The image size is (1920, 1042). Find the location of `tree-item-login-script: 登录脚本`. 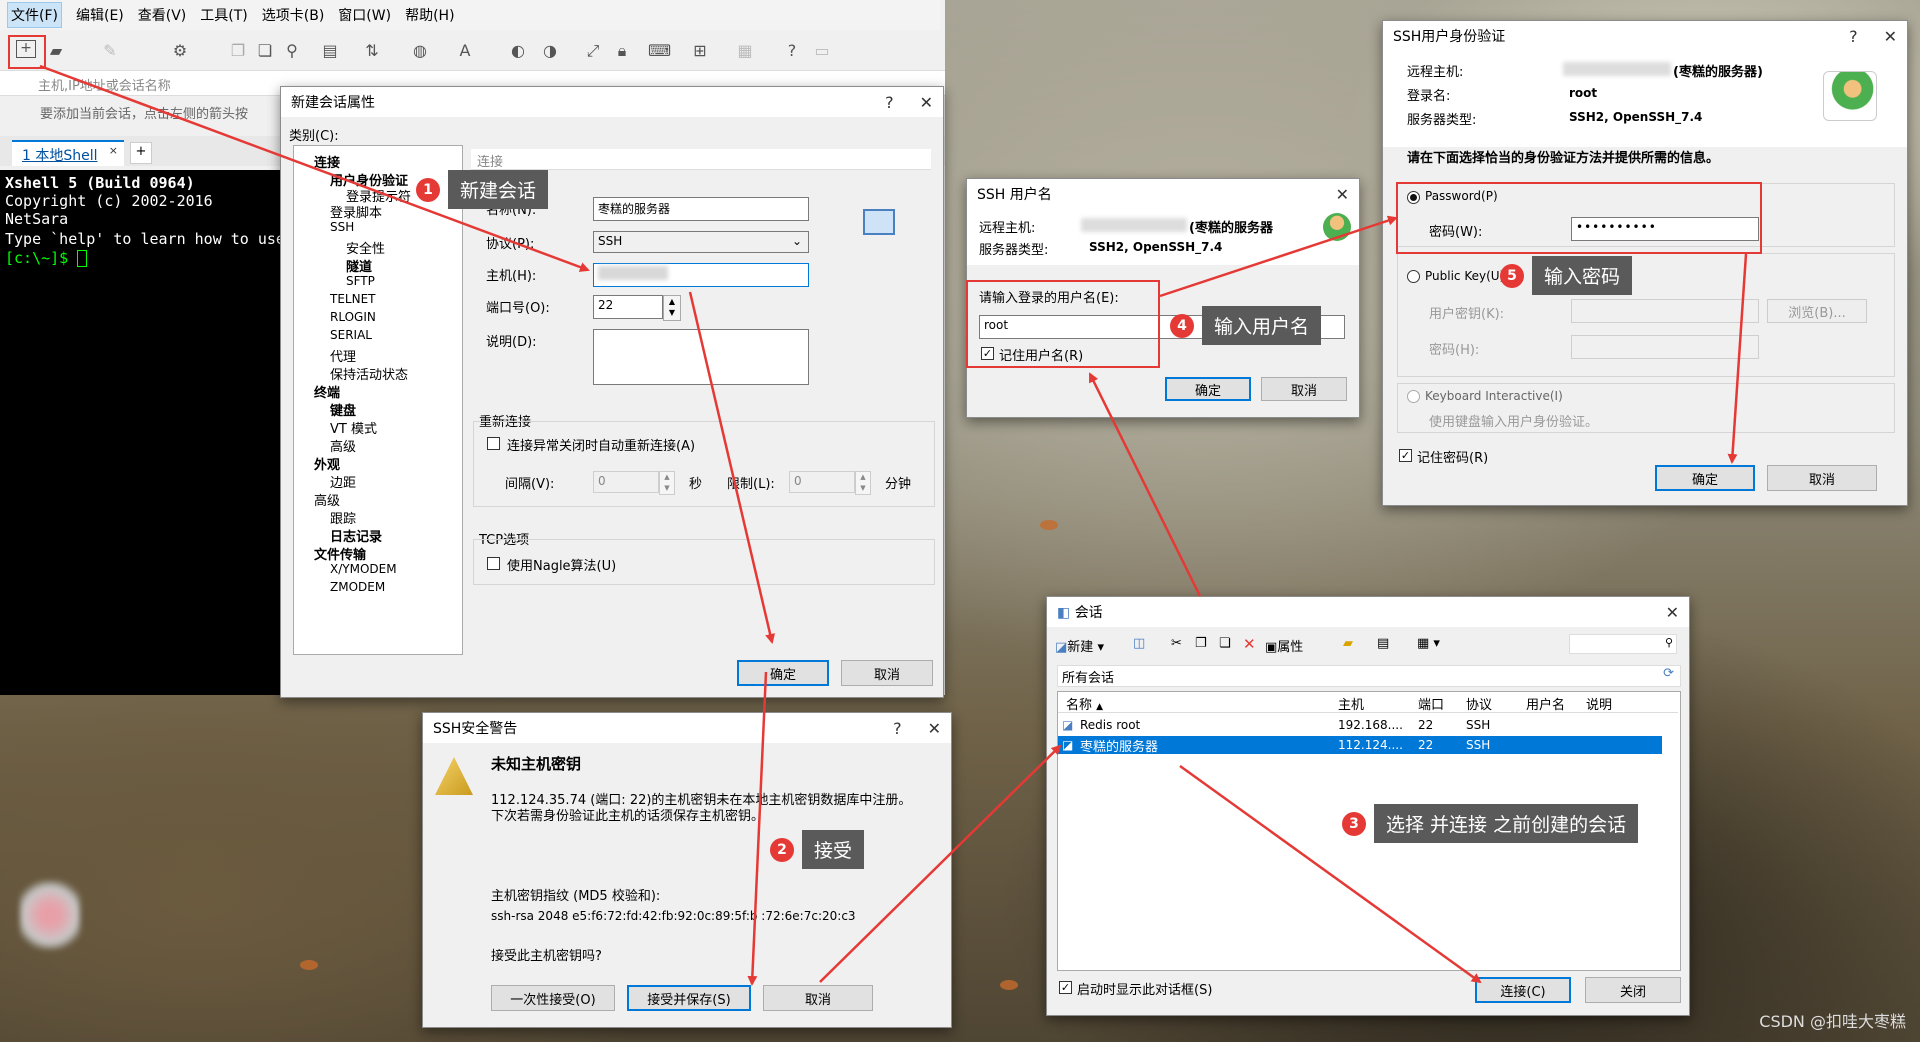

tree-item-login-script: 登录脚本 is located at coordinates (356, 211).